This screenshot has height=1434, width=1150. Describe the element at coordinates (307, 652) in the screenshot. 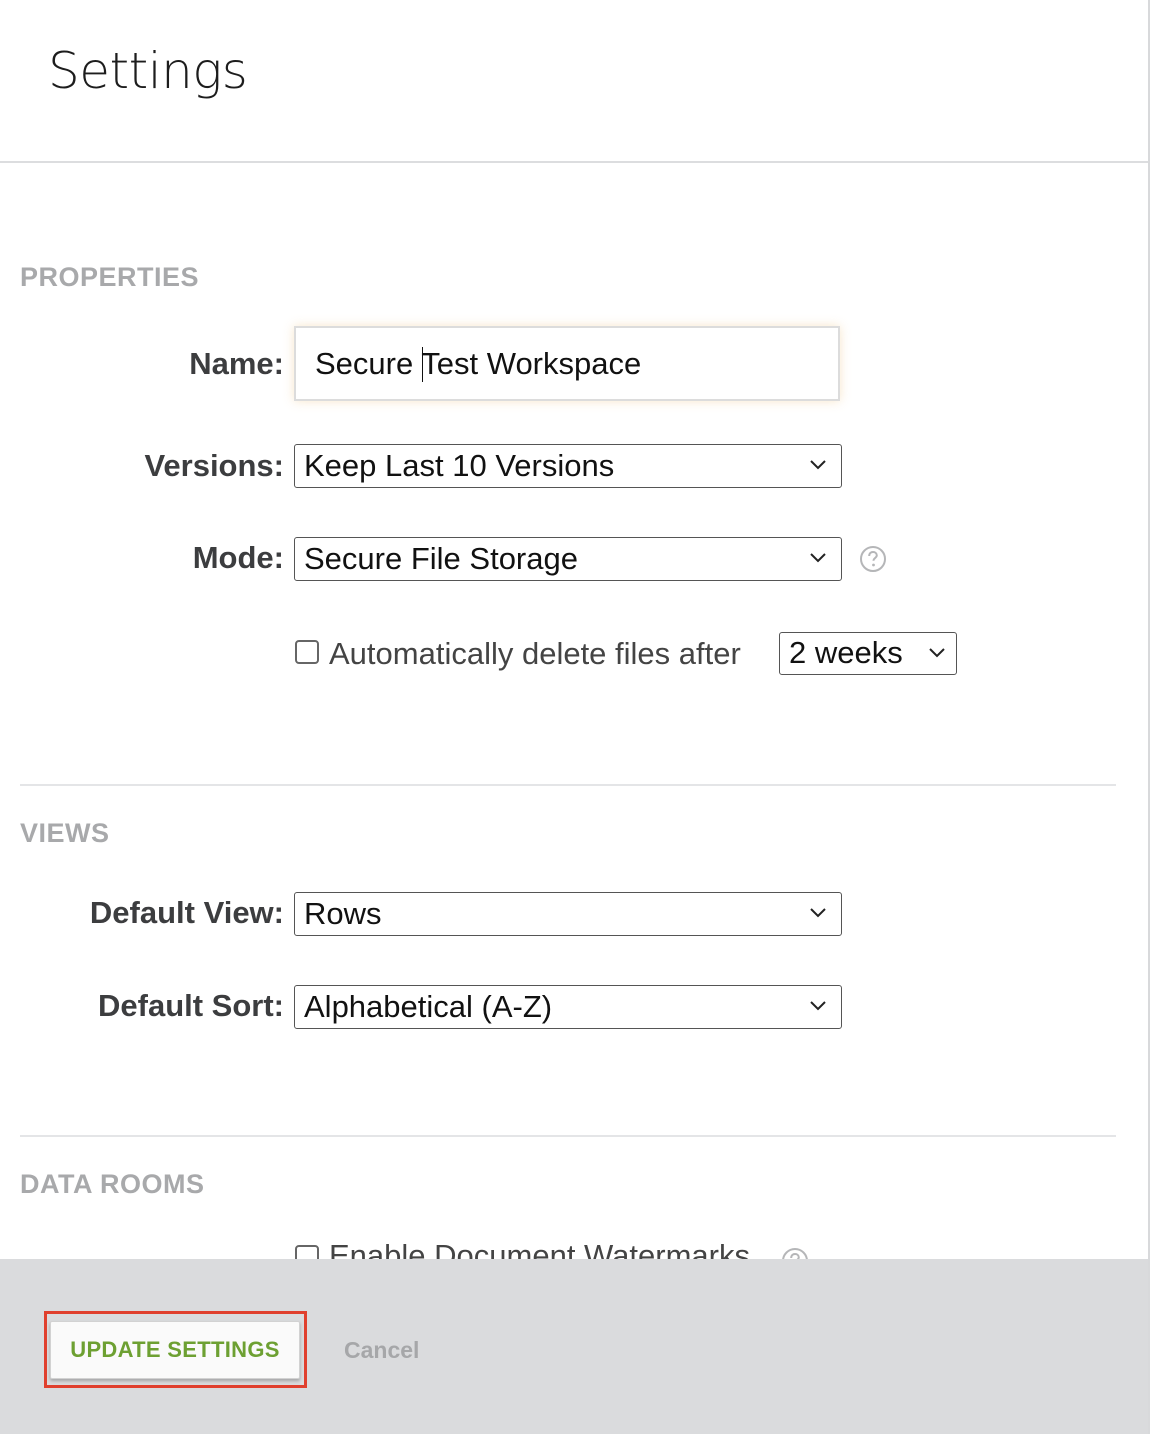

I see `auto-delete-checkbox` at that location.